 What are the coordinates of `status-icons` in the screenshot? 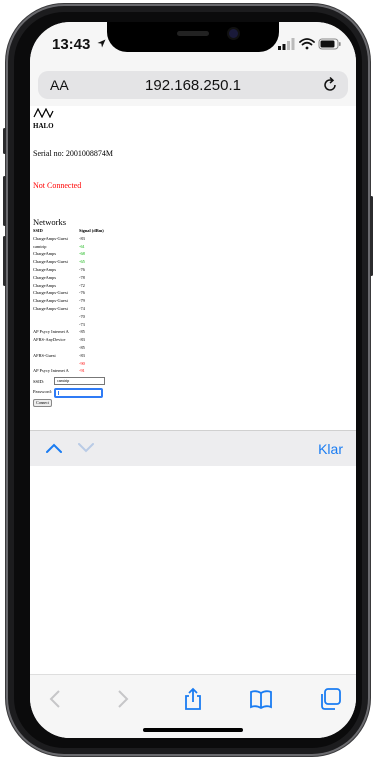 It's located at (309, 44).